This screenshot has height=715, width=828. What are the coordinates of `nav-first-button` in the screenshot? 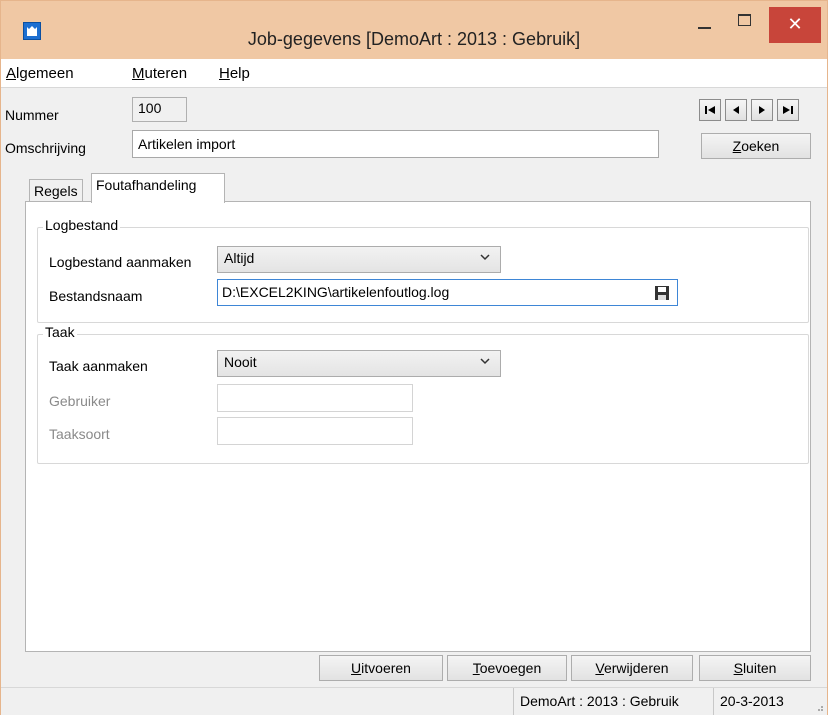 It's located at (710, 110).